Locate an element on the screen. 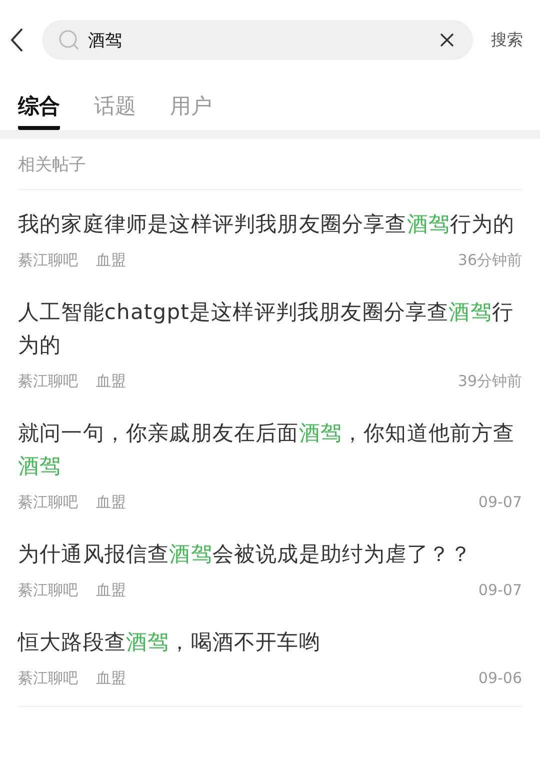 The image size is (540, 776). post-title: 恒大路段查酒驾，喝酒不开车哟 is located at coordinates (270, 642).